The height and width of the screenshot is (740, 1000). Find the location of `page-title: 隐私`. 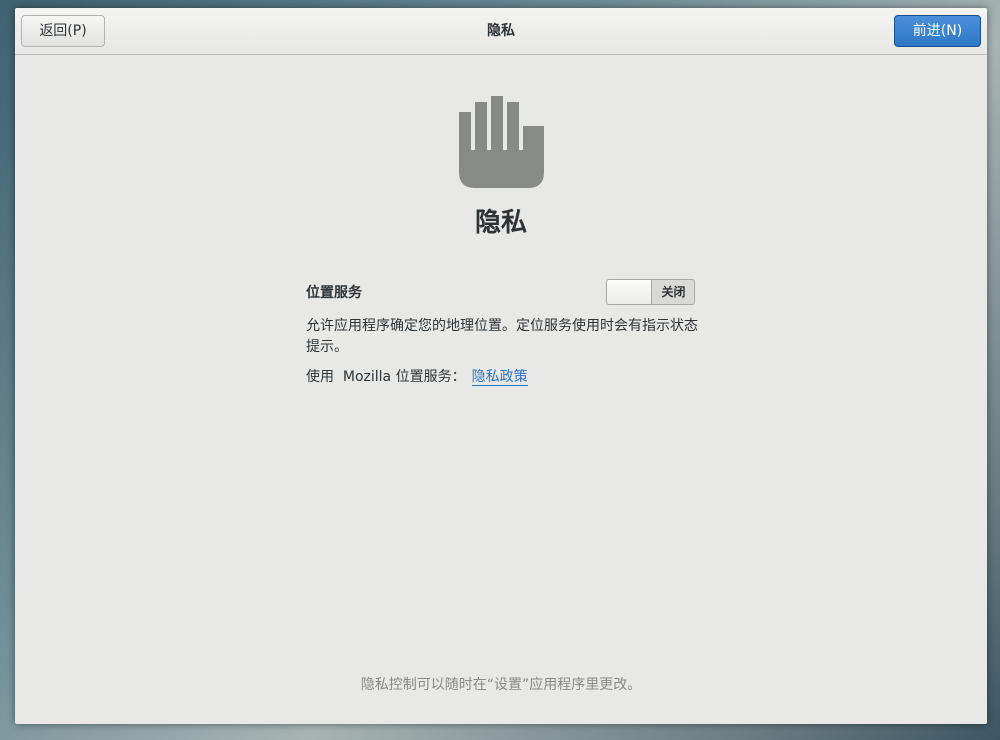

page-title: 隐私 is located at coordinates (500, 223).